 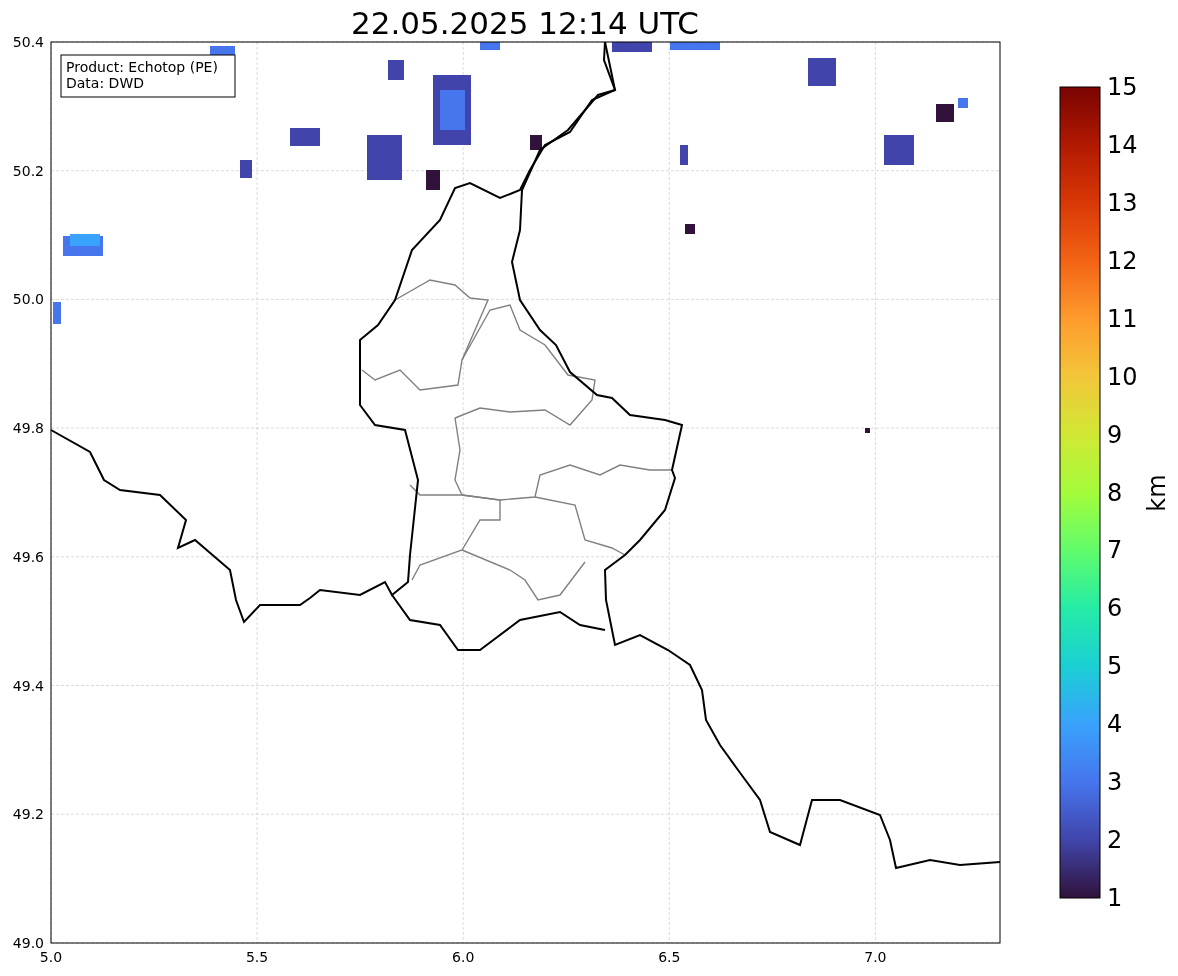 What do you see at coordinates (463, 957) in the screenshot?
I see `x-tick-label: 6.0` at bounding box center [463, 957].